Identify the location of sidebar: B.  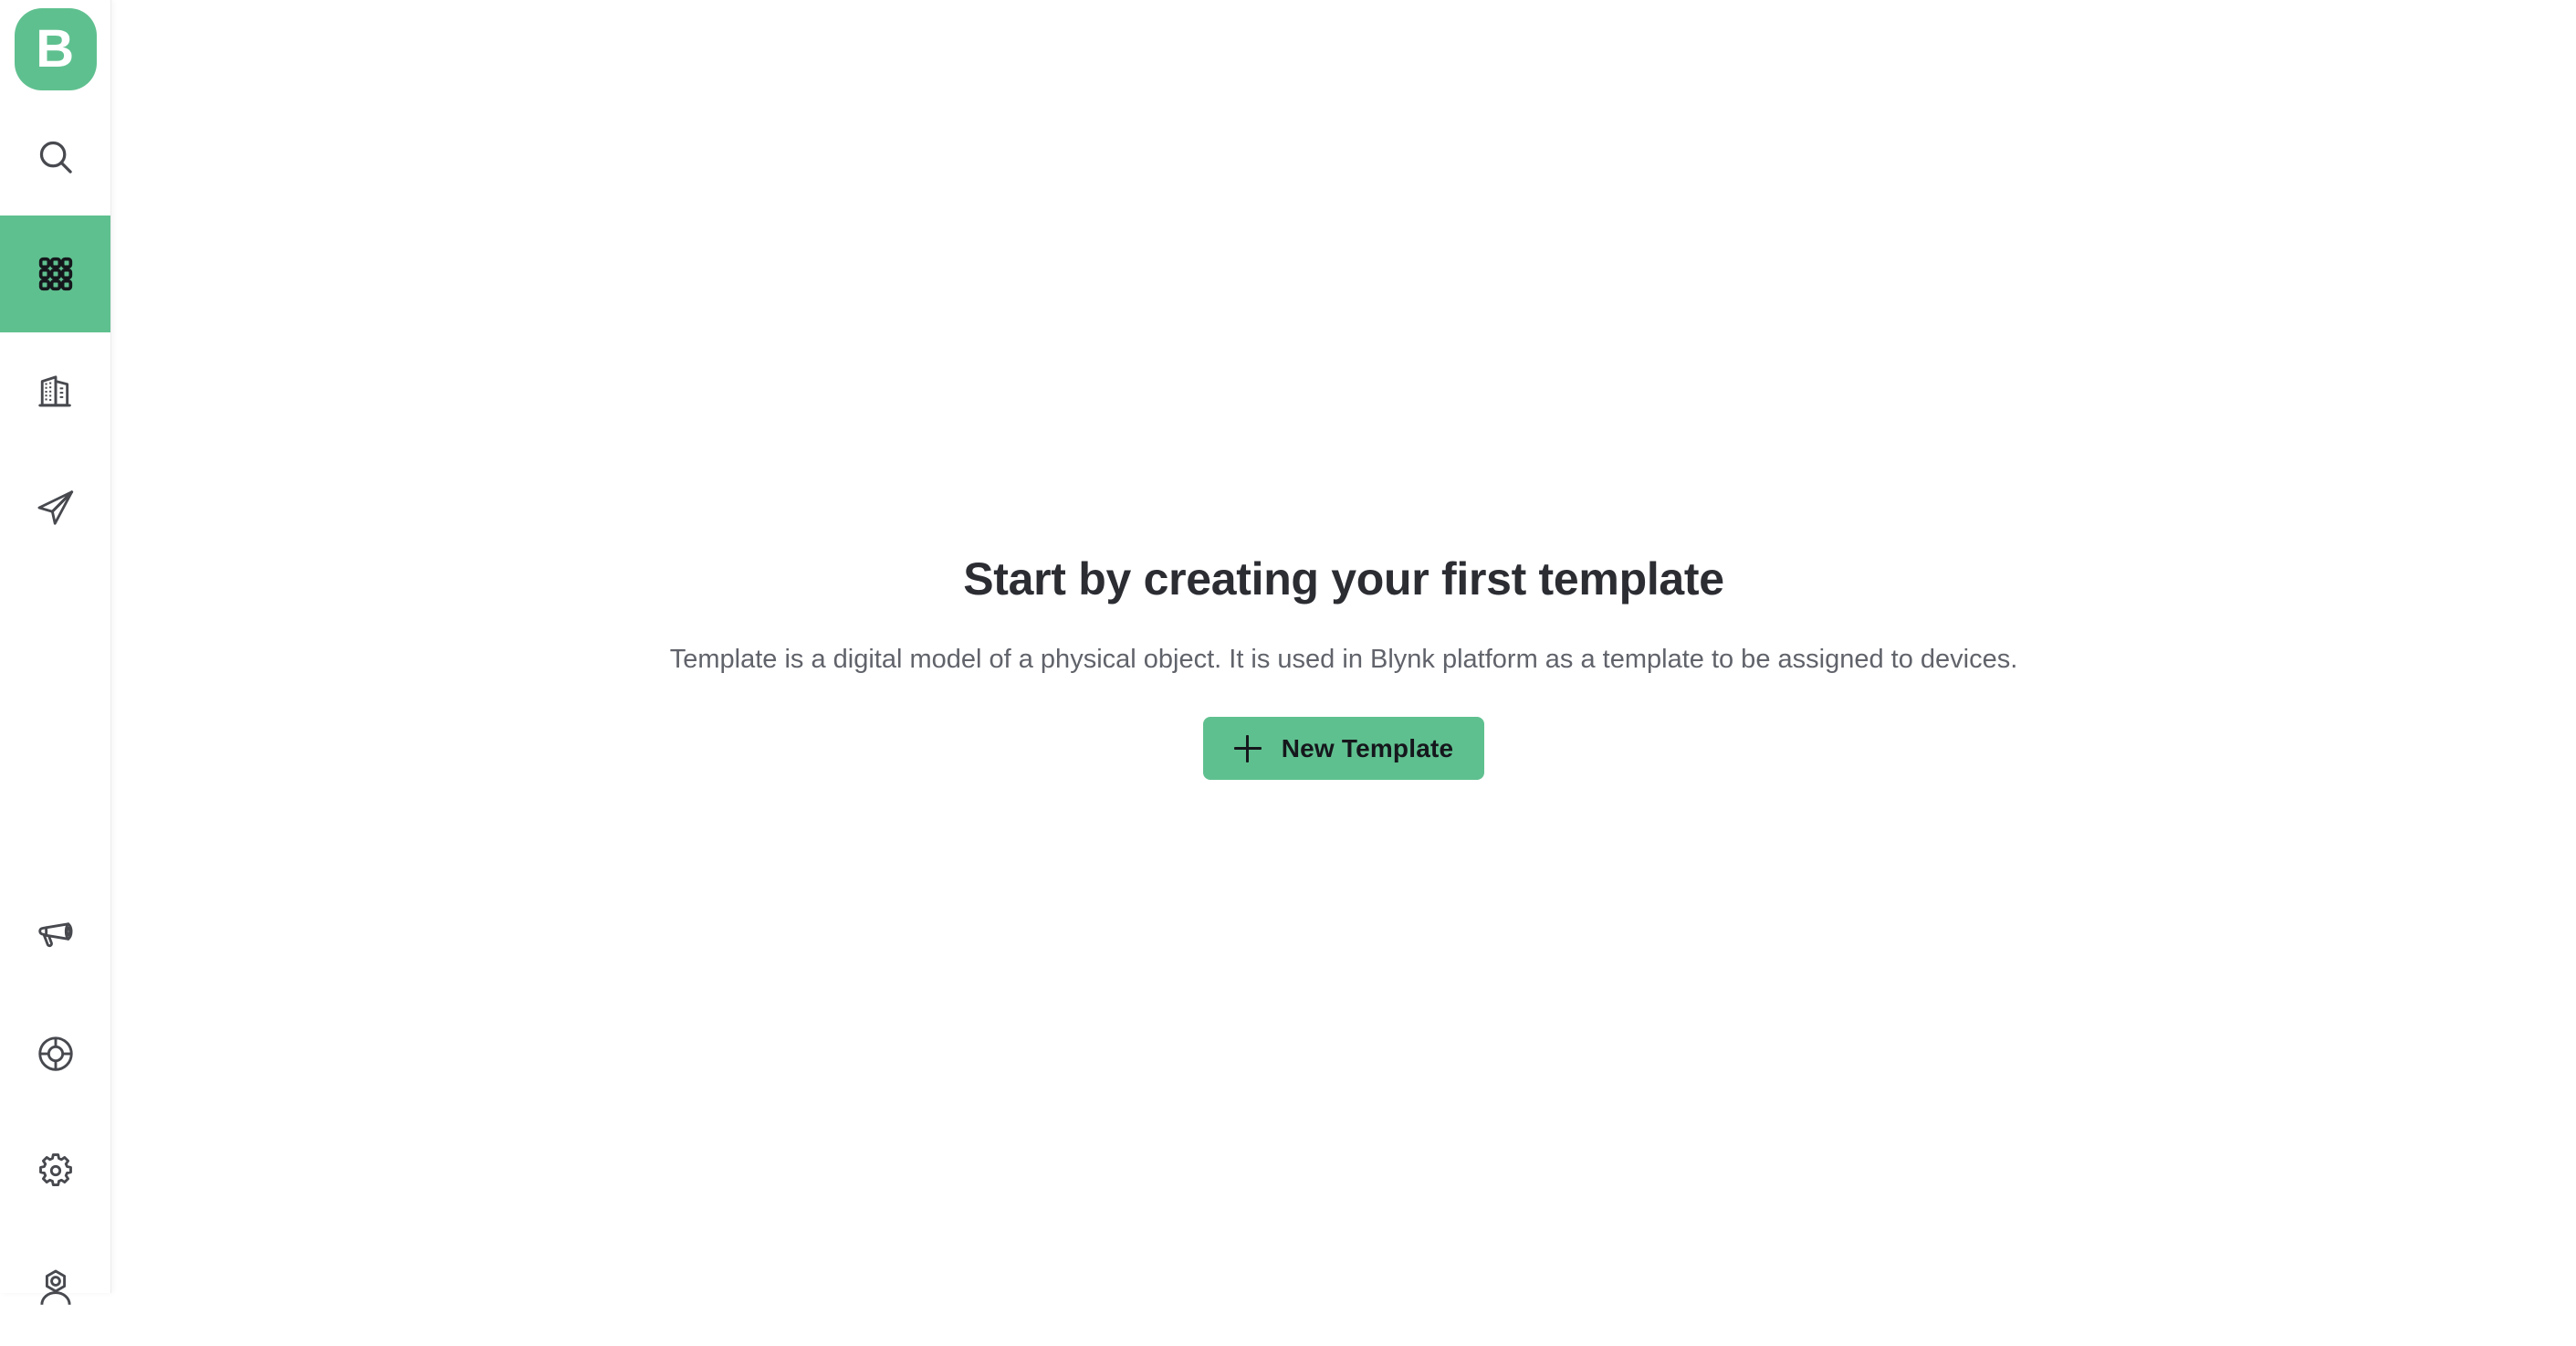
(56, 653).